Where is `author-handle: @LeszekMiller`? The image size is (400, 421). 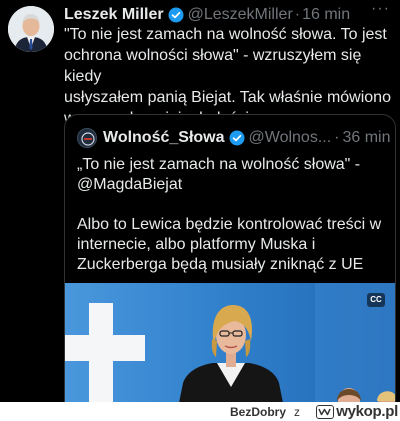 author-handle: @LeszekMiller is located at coordinates (240, 15).